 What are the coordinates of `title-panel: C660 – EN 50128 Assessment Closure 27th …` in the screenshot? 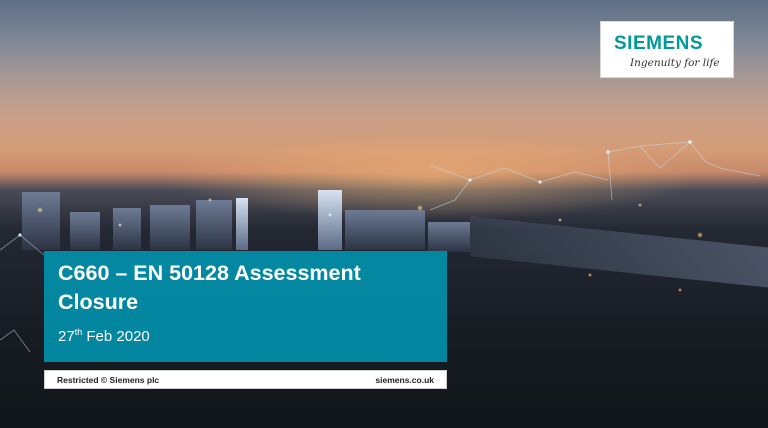 It's located at (245, 306).